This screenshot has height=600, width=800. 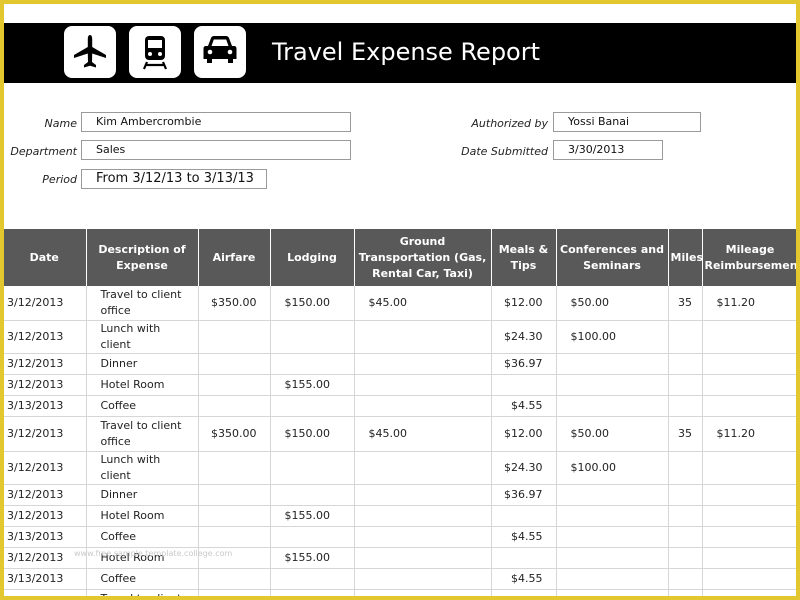 I want to click on cell-description: Dinner, so click(x=142, y=364).